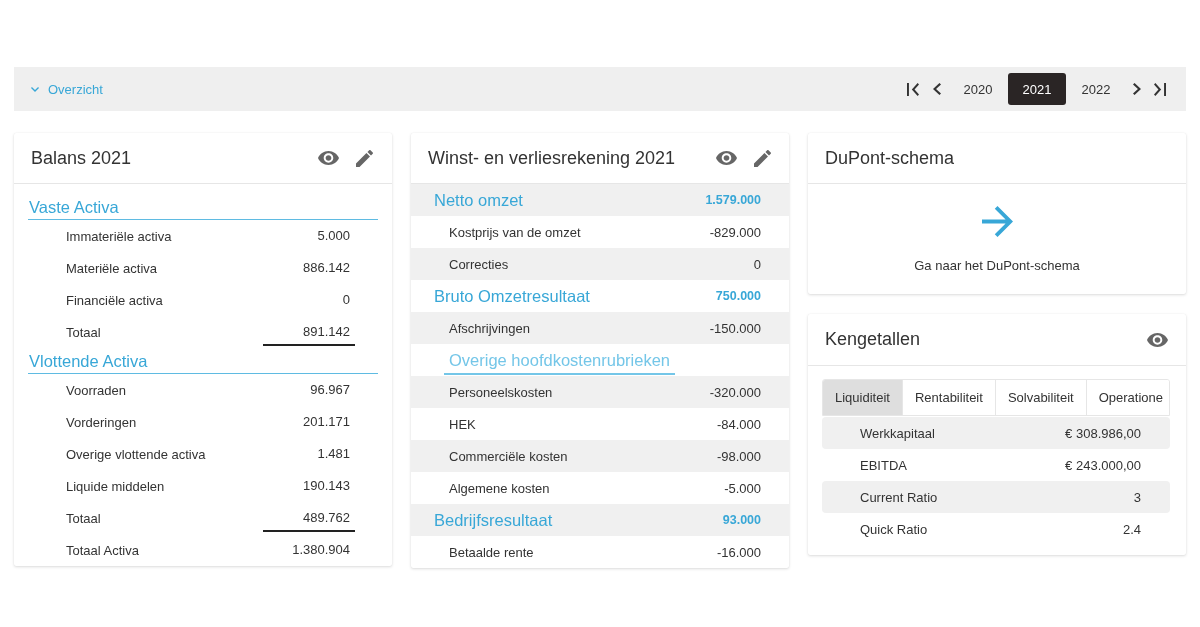  Describe the element at coordinates (136, 454) in the screenshot. I see `row-label: Overige vlottende activa` at that location.